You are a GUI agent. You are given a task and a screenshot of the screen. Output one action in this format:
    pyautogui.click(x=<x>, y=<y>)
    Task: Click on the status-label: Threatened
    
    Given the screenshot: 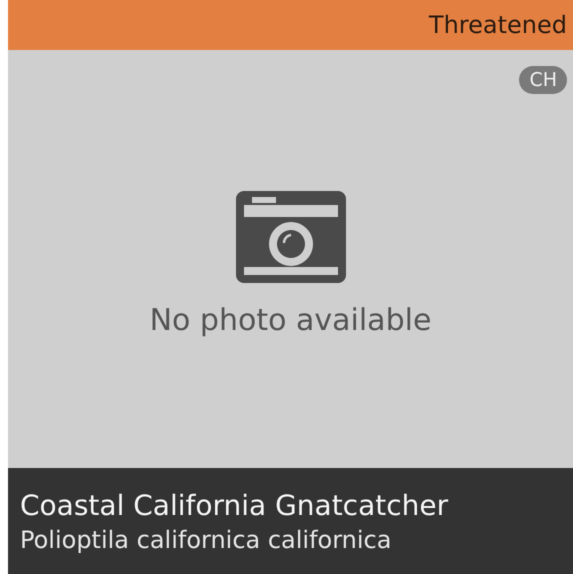 What is the action you would take?
    pyautogui.click(x=497, y=25)
    